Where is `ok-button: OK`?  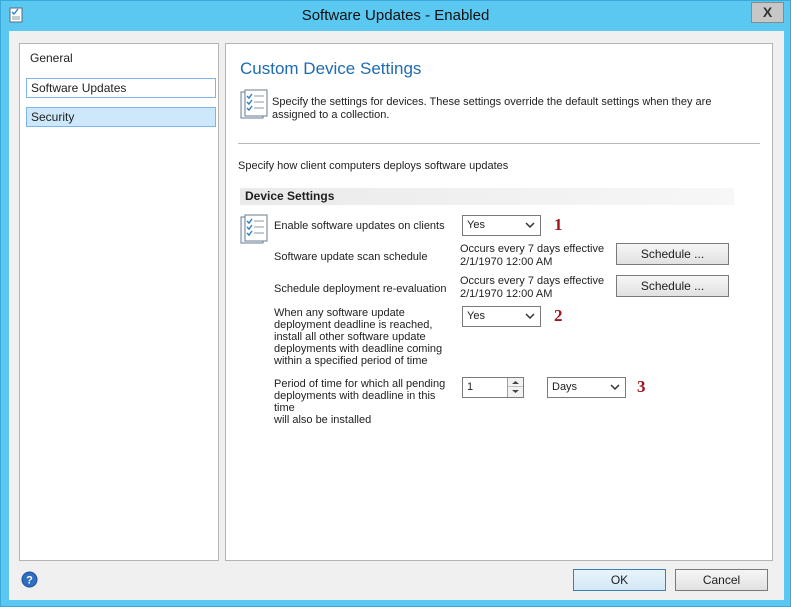
ok-button: OK is located at coordinates (619, 580).